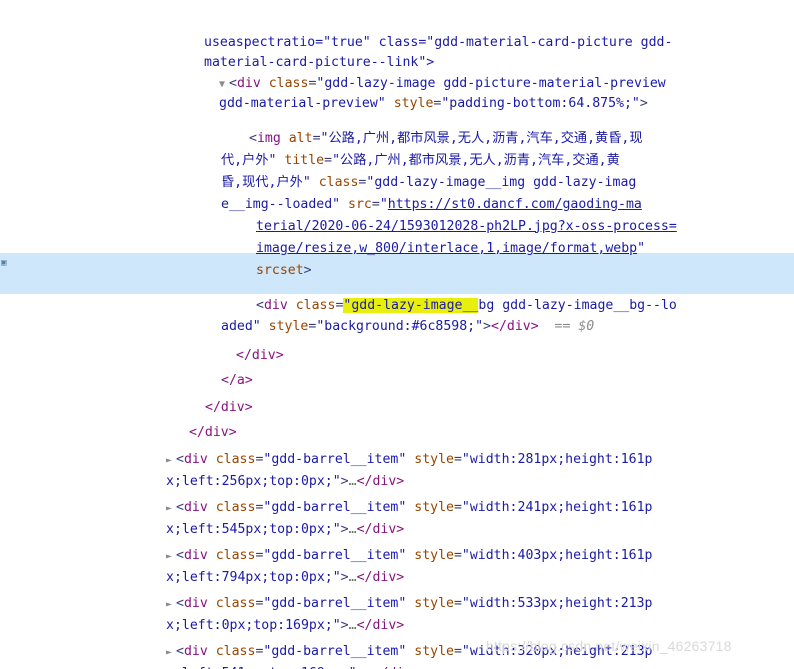  Describe the element at coordinates (557, 651) in the screenshot. I see `attr-value-style-part1: "width:320px;height:213p` at that location.